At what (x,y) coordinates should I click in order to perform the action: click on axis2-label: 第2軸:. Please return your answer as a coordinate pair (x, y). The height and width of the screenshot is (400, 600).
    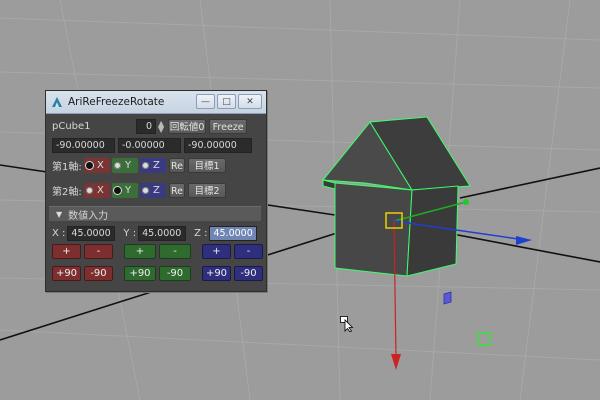
    Looking at the image, I should click on (67, 192).